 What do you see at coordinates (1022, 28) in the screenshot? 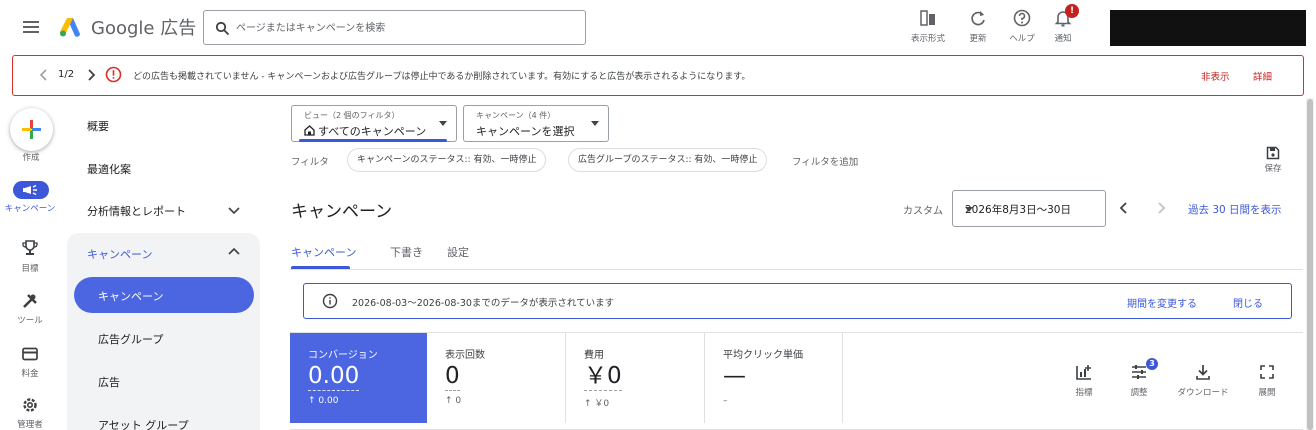
I see `help-button: ヘルプ` at bounding box center [1022, 28].